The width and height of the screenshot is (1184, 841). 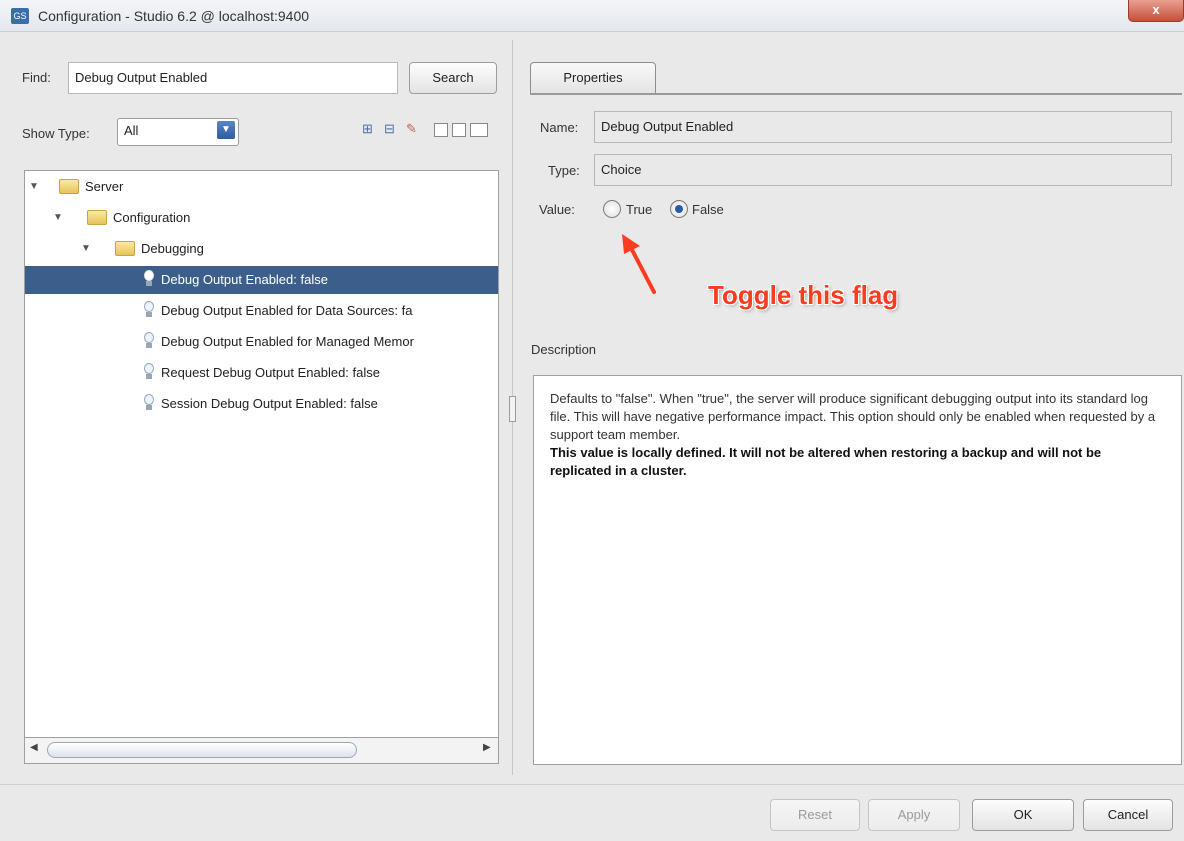 I want to click on radio-true, so click(x=612, y=209).